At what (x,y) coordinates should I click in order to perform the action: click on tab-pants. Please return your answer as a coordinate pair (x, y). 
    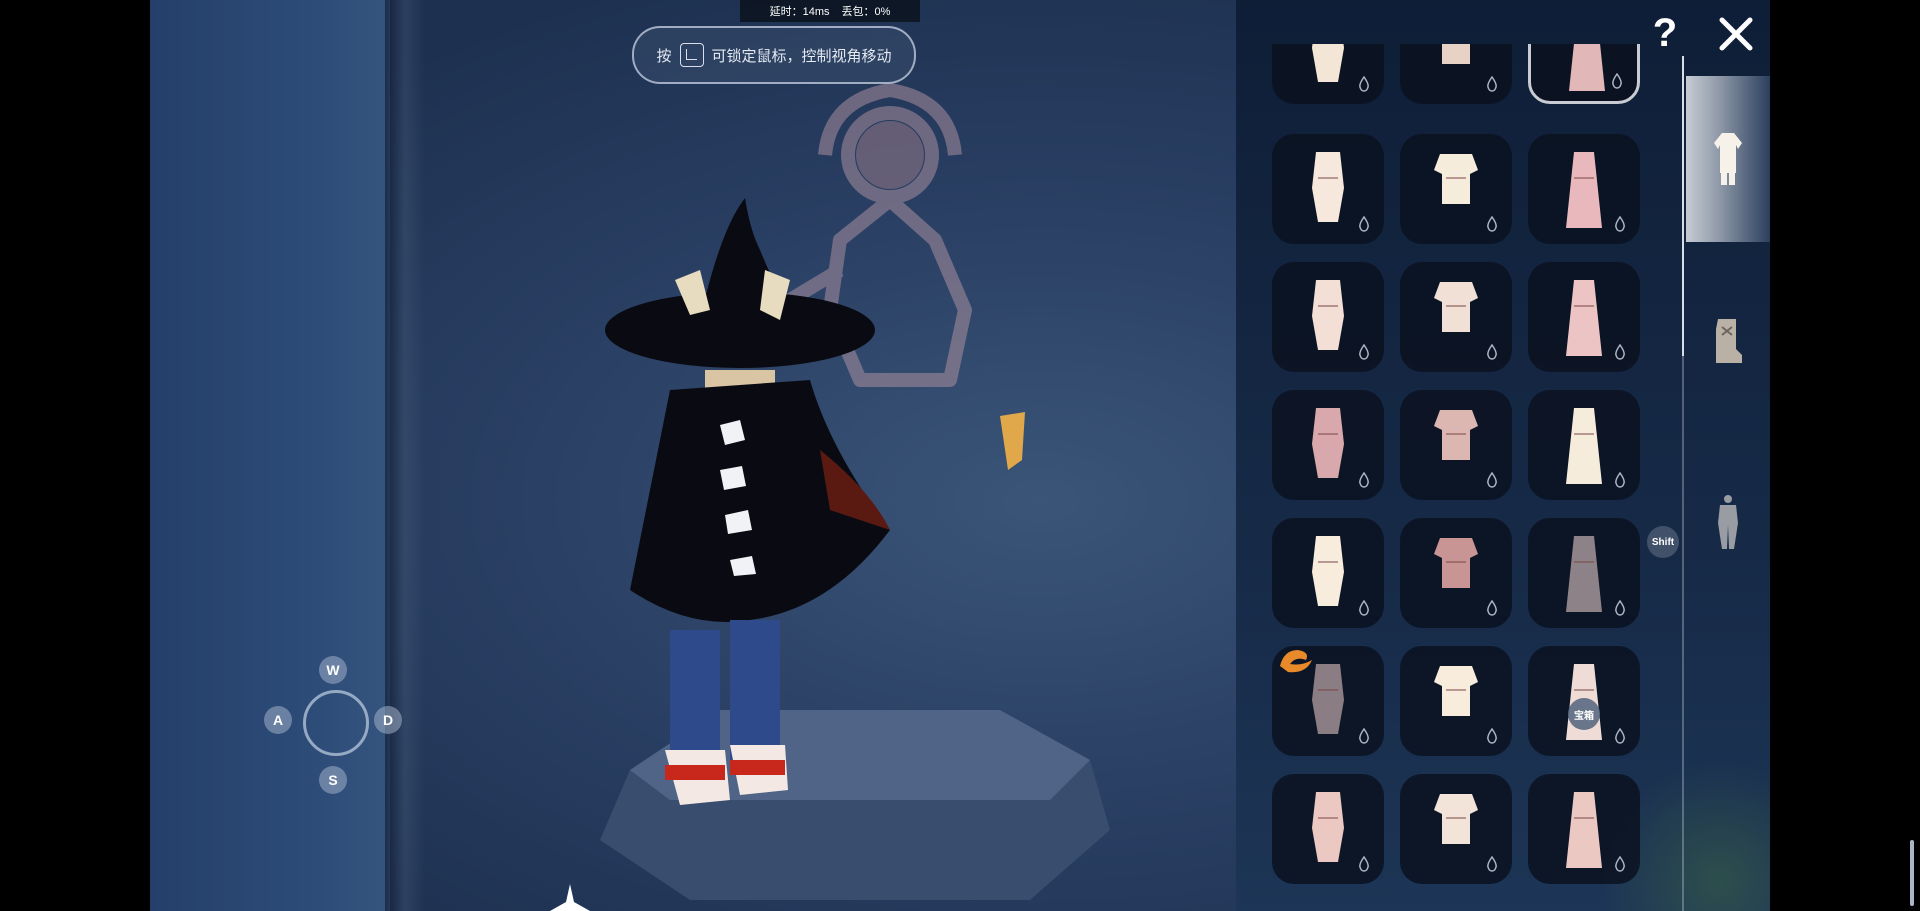
    Looking at the image, I should click on (1728, 523).